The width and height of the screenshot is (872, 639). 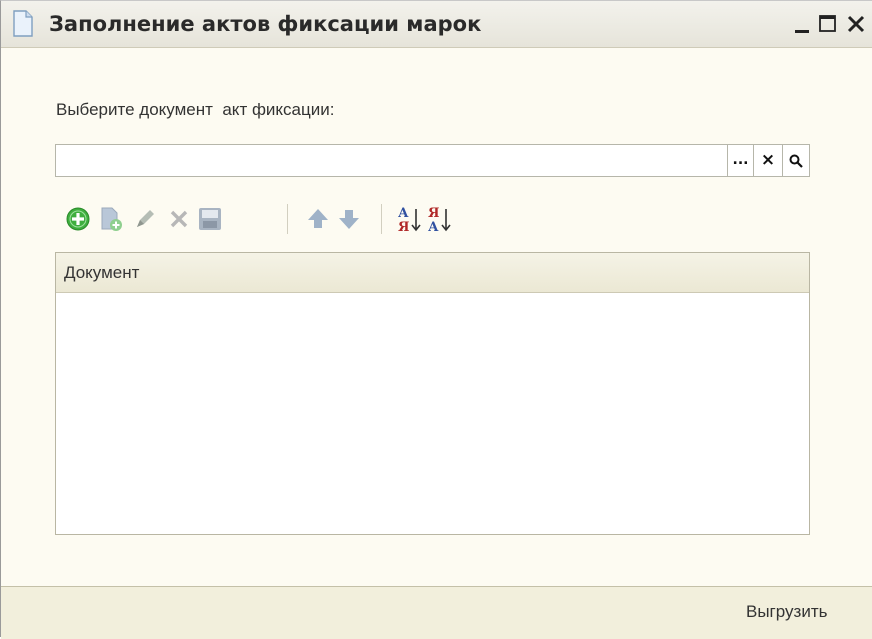 I want to click on table-header: Документ, so click(x=432, y=273).